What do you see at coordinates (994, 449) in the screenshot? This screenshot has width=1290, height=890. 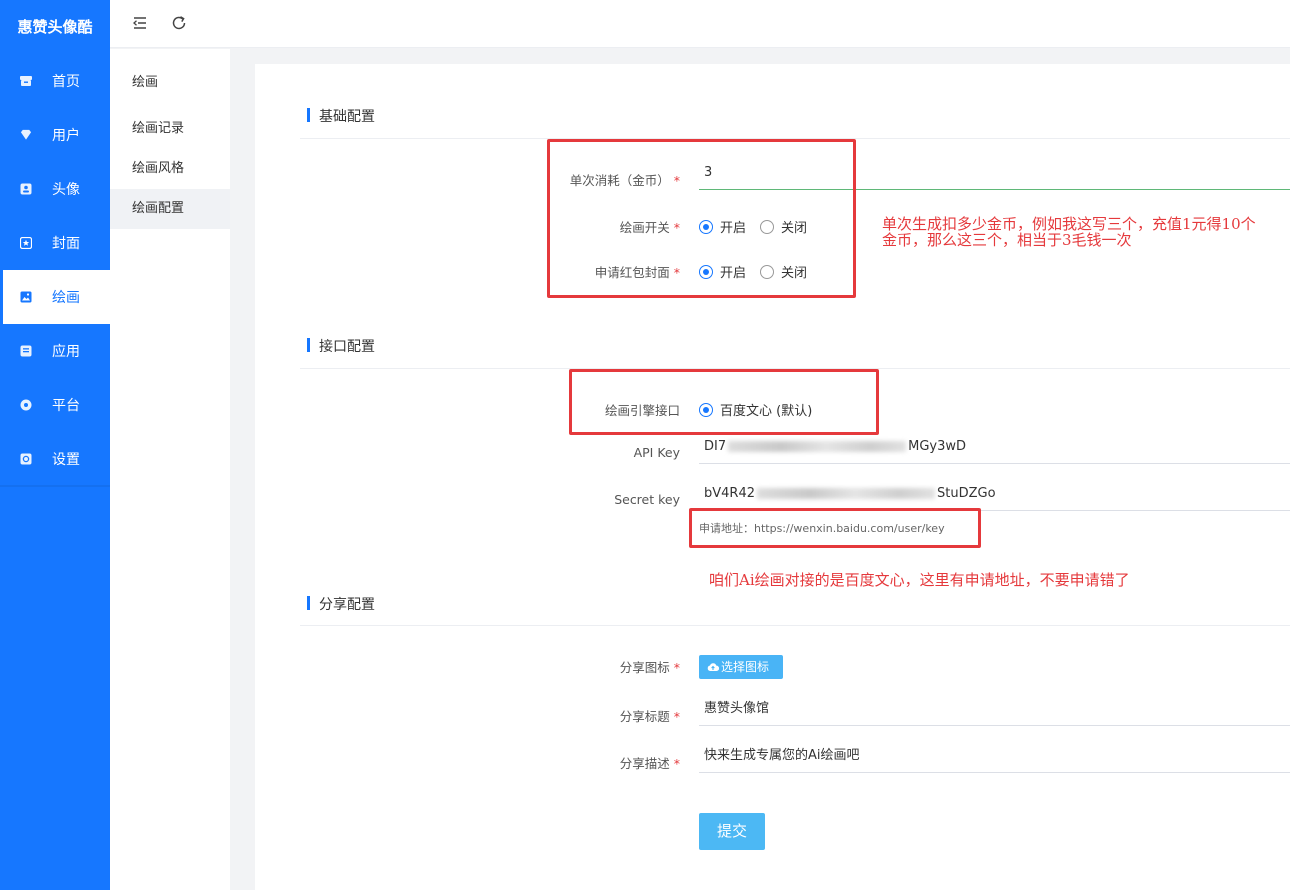 I see `api-key-input: DI7 MGy3wD` at bounding box center [994, 449].